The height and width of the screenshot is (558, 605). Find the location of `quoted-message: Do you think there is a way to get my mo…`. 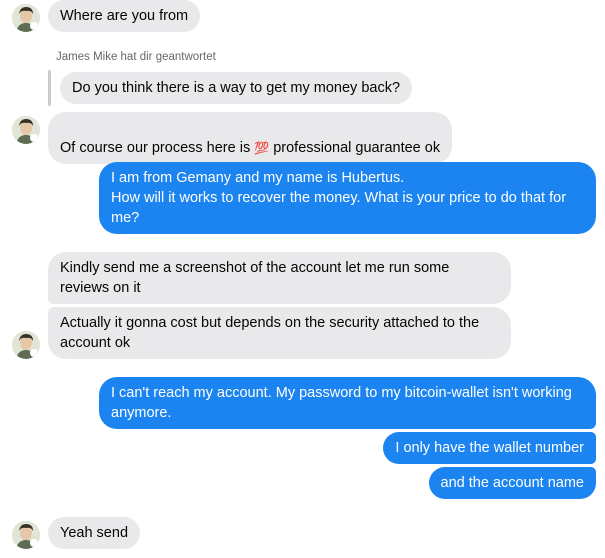

quoted-message: Do you think there is a way to get my mo… is located at coordinates (236, 88).